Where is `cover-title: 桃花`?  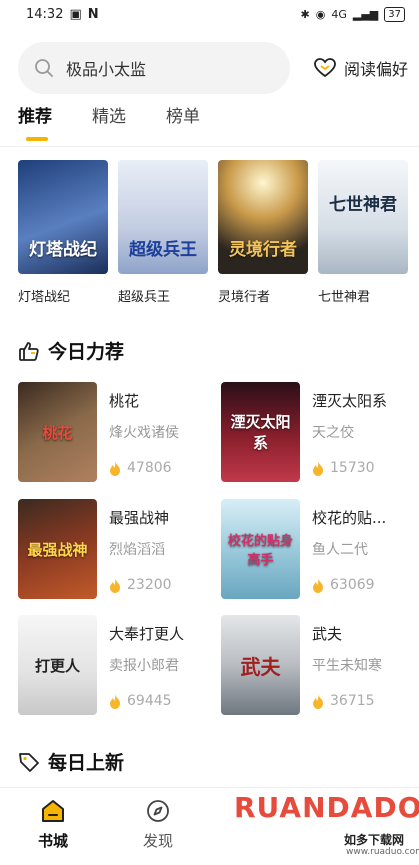
cover-title: 桃花 is located at coordinates (57, 432).